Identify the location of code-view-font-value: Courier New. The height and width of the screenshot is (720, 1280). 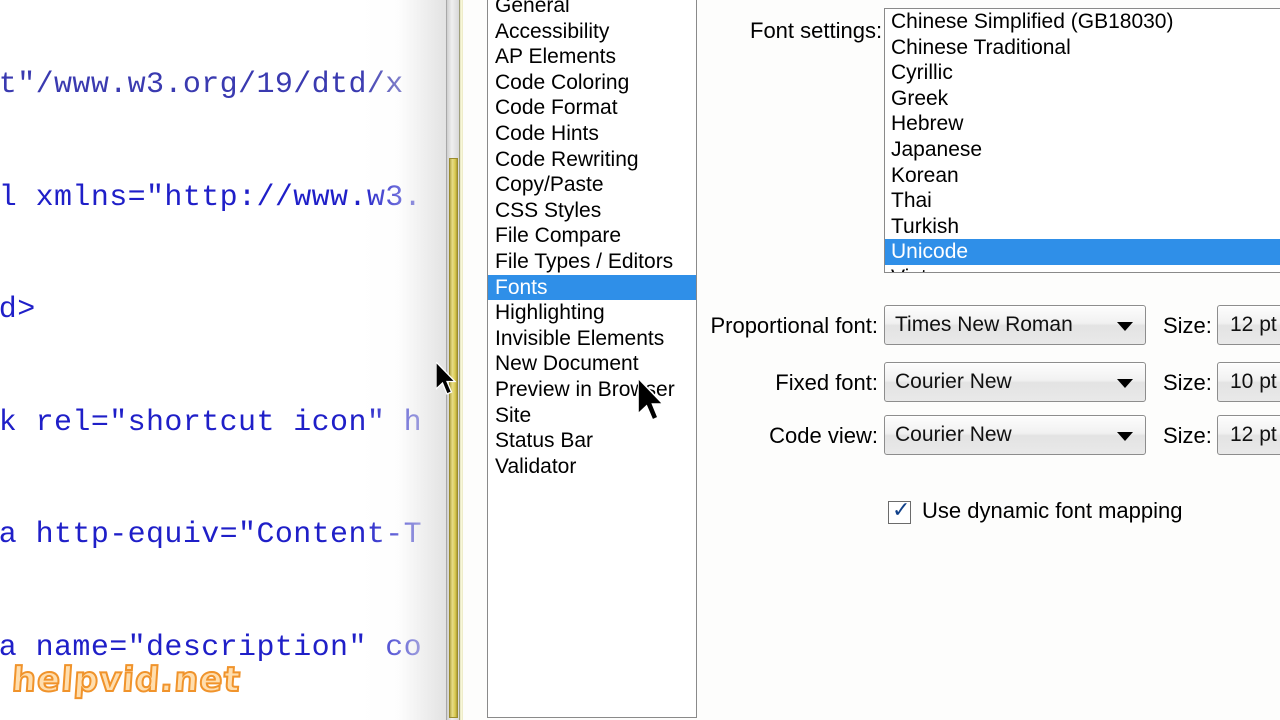
(953, 434).